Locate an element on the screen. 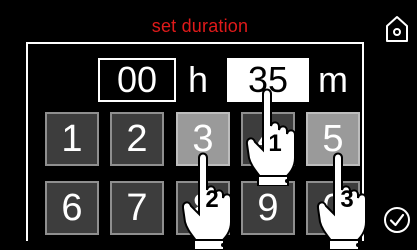 Image resolution: width=417 pixels, height=250 pixels. key-2: 2 is located at coordinates (137, 139).